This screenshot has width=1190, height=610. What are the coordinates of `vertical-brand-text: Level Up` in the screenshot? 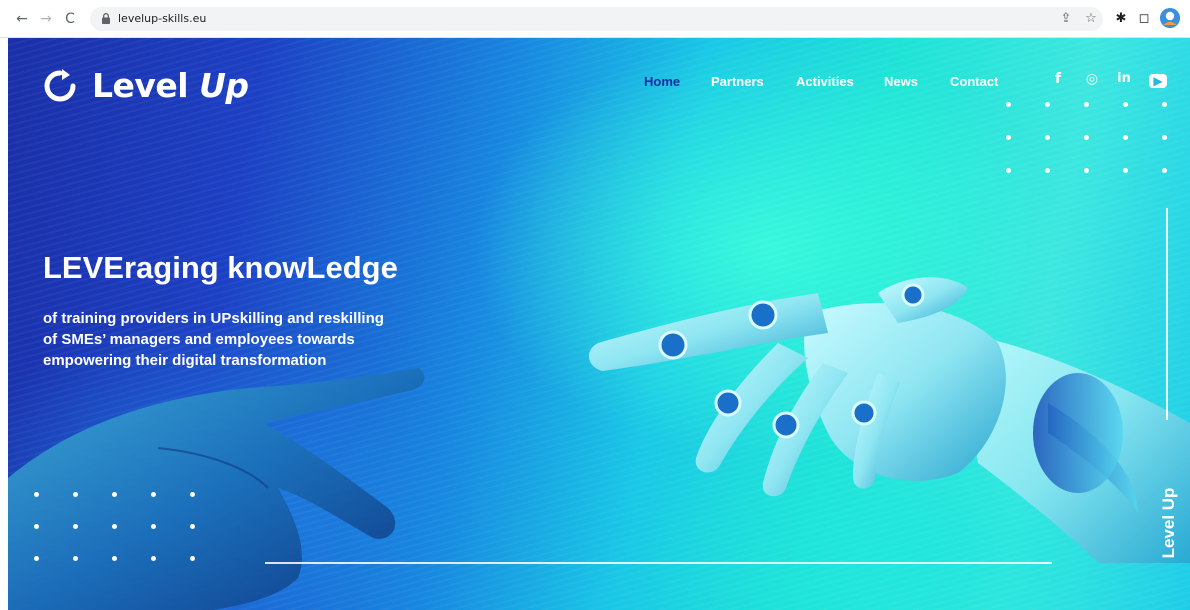 It's located at (1168, 523).